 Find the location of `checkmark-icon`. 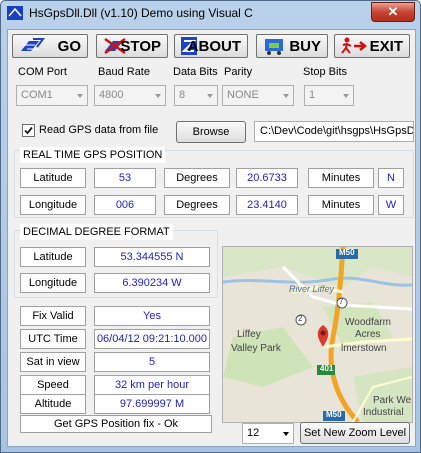

checkmark-icon is located at coordinates (28, 130).